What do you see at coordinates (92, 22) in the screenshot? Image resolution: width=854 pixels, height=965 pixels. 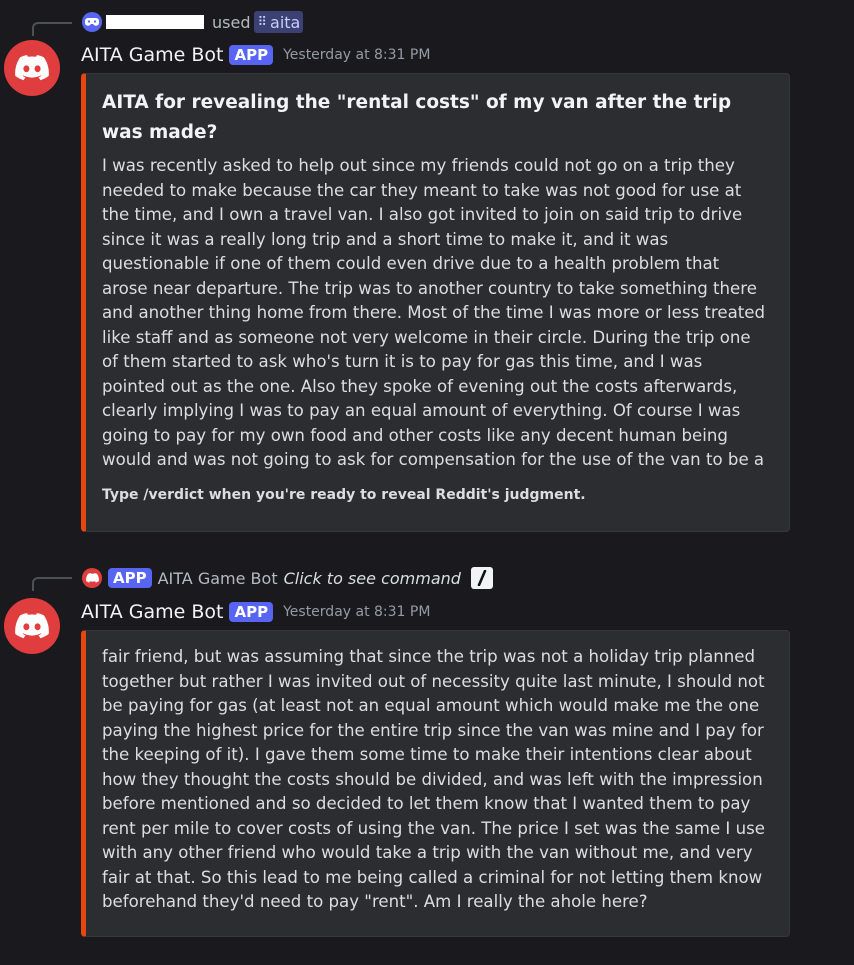 I see `controller-icon` at bounding box center [92, 22].